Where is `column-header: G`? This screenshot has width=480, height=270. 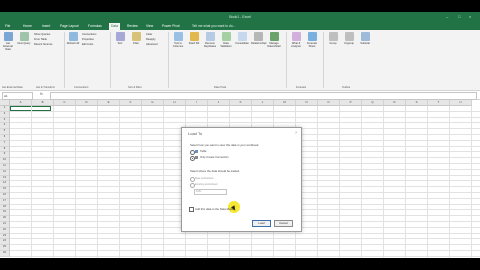
column-header: G is located at coordinates (153, 103).